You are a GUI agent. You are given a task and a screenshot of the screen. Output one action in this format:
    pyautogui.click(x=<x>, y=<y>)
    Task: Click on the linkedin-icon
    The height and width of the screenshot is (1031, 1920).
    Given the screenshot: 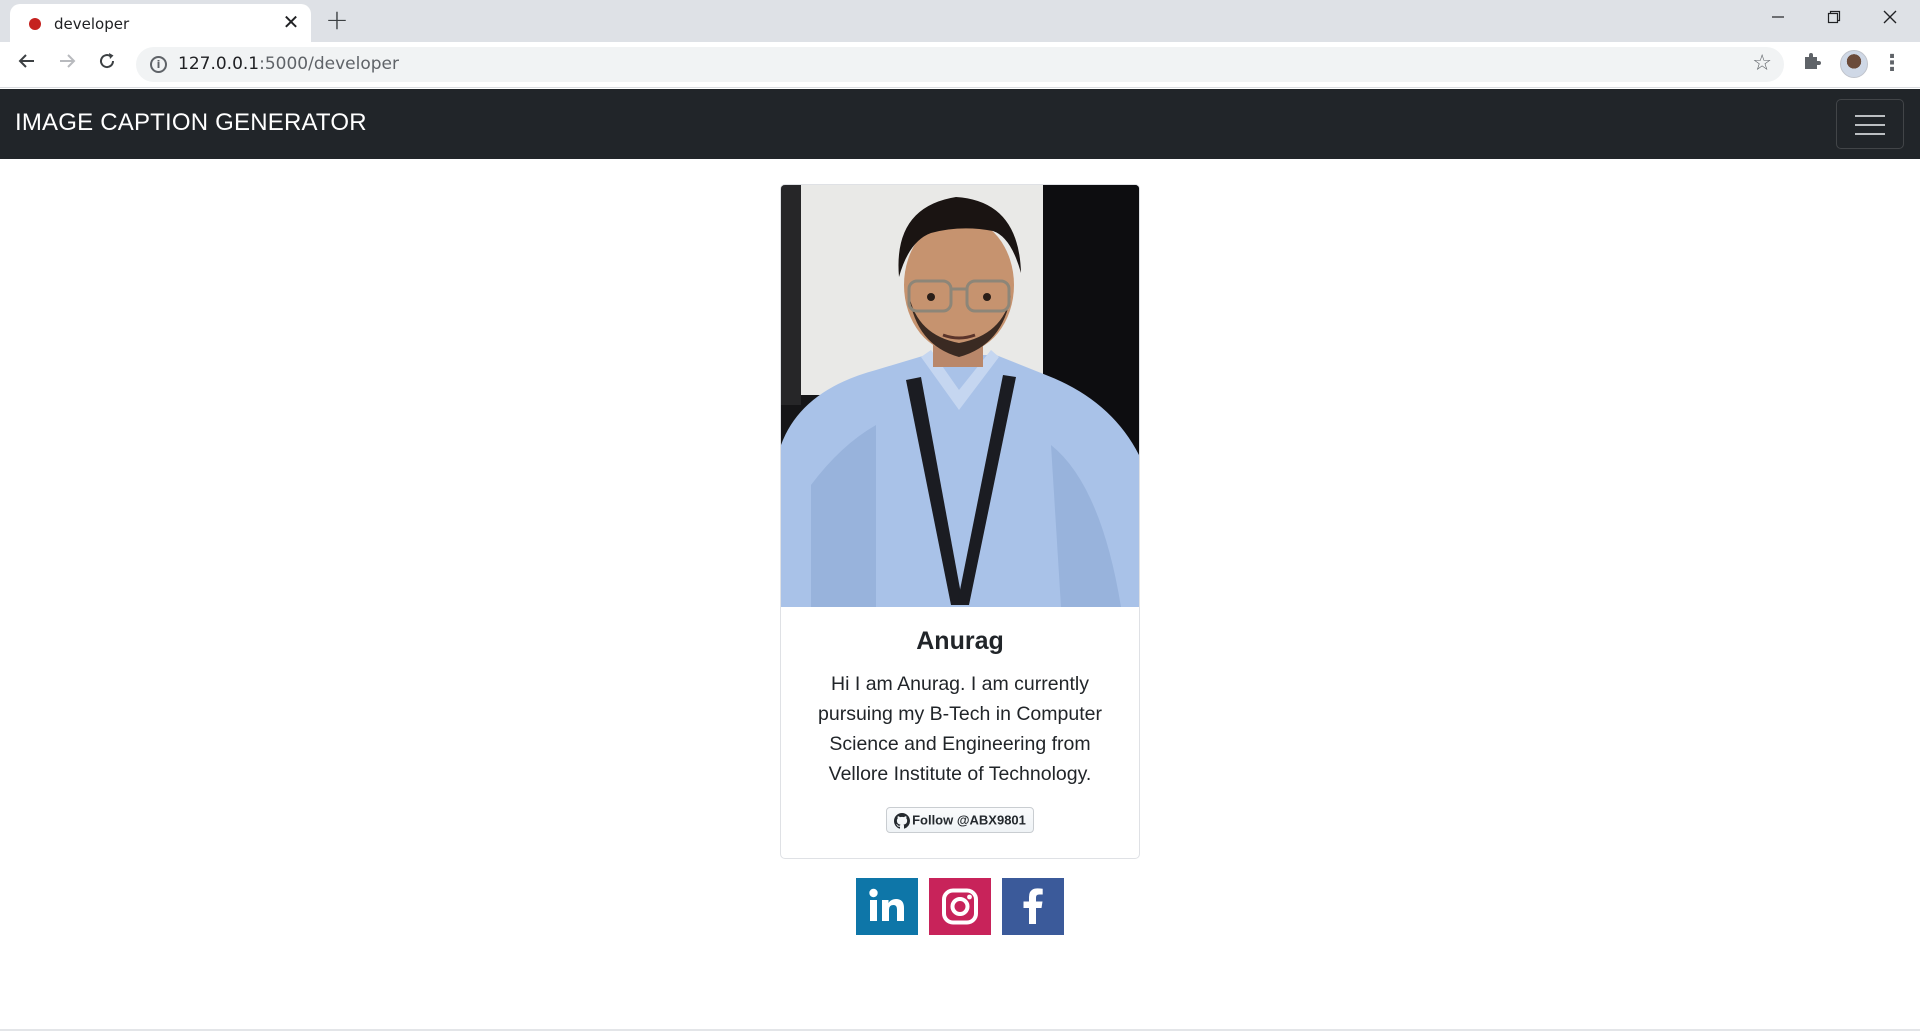 What is the action you would take?
    pyautogui.click(x=886, y=904)
    